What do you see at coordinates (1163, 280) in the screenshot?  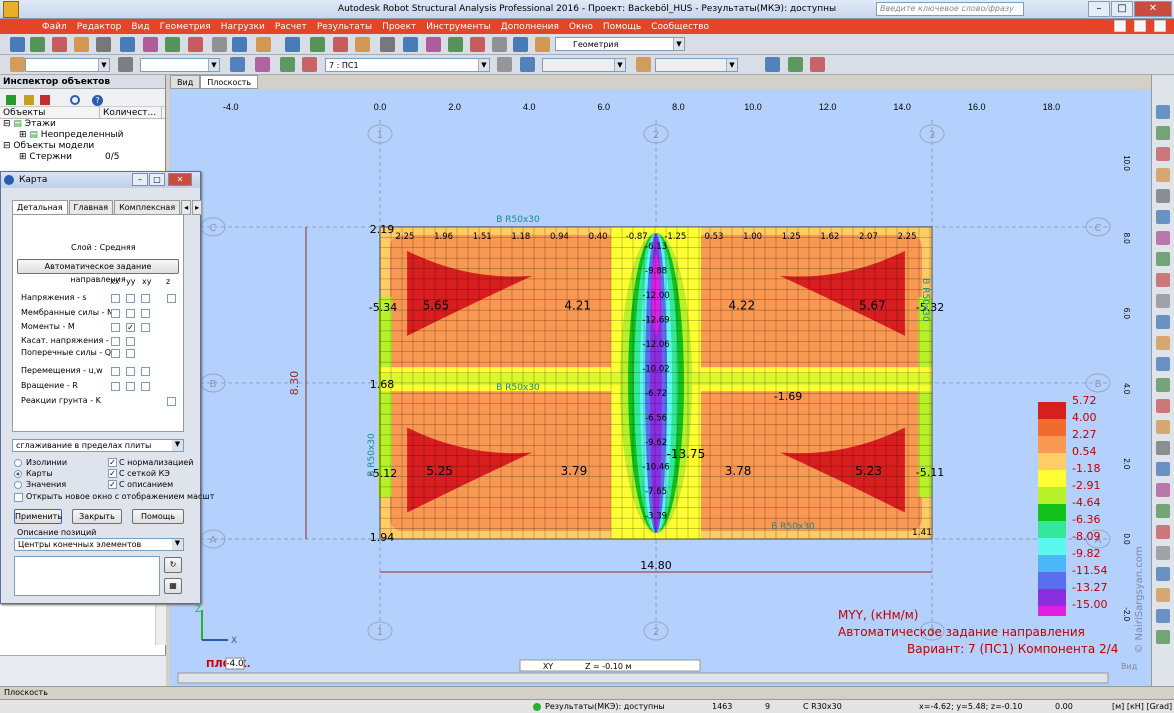 I see `right-tool-8-icon` at bounding box center [1163, 280].